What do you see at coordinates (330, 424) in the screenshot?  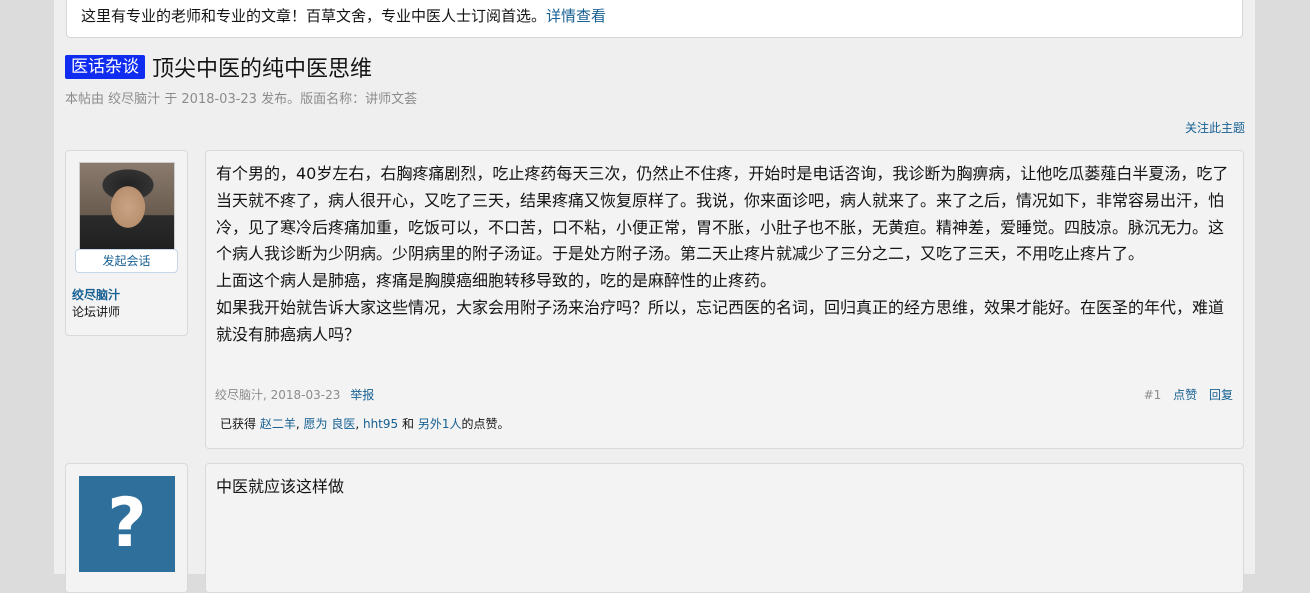 I see `liker-link: 愿为 良医` at bounding box center [330, 424].